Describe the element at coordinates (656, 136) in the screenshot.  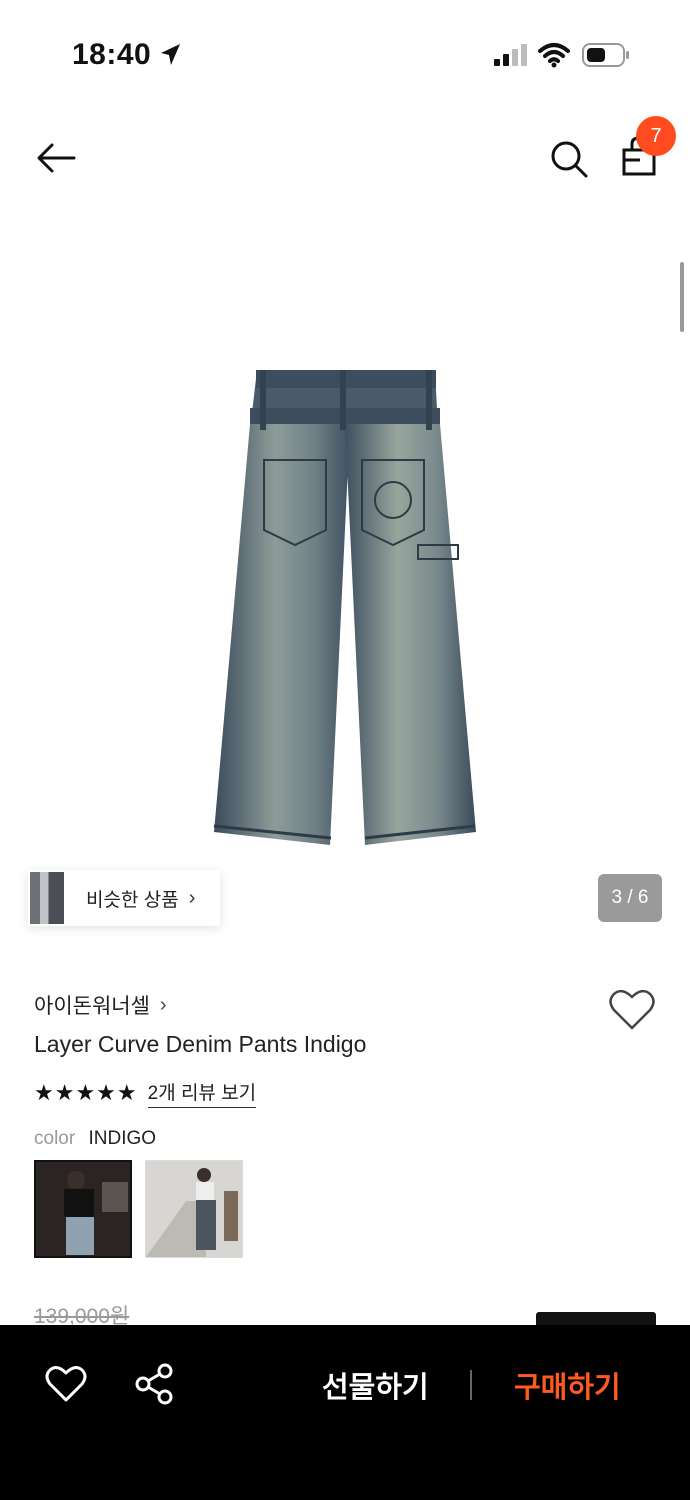
I see `cart-count-badge: 7` at that location.